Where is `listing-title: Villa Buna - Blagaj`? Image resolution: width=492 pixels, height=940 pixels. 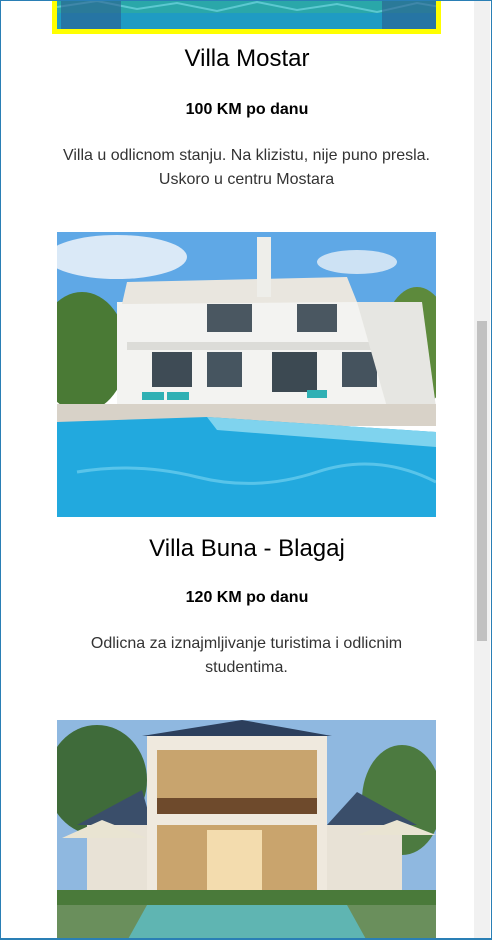
listing-title: Villa Buna - Blagaj is located at coordinates (247, 548).